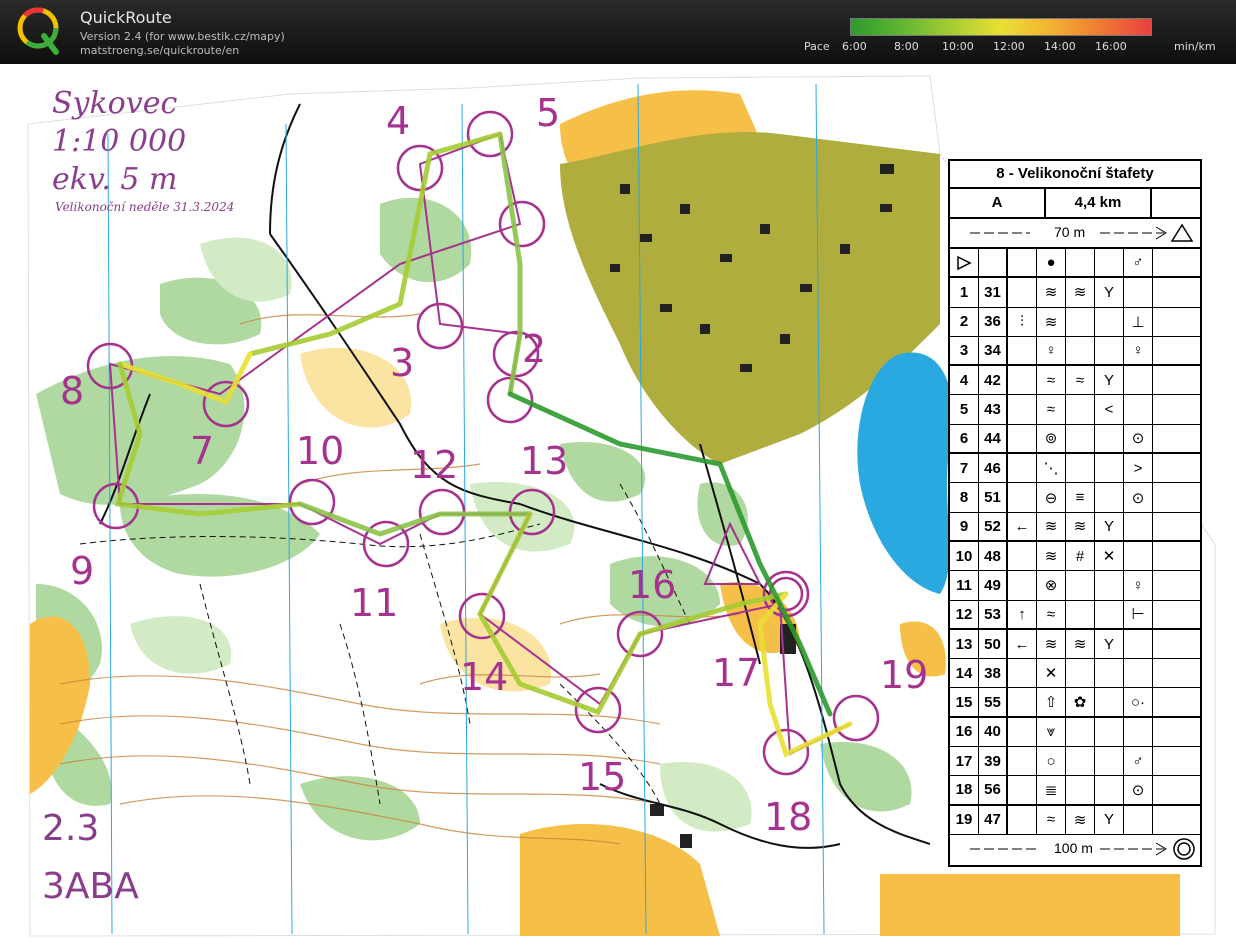 The height and width of the screenshot is (938, 1236). Describe the element at coordinates (1060, 46) in the screenshot. I see `pace-tick: 14:00` at that location.